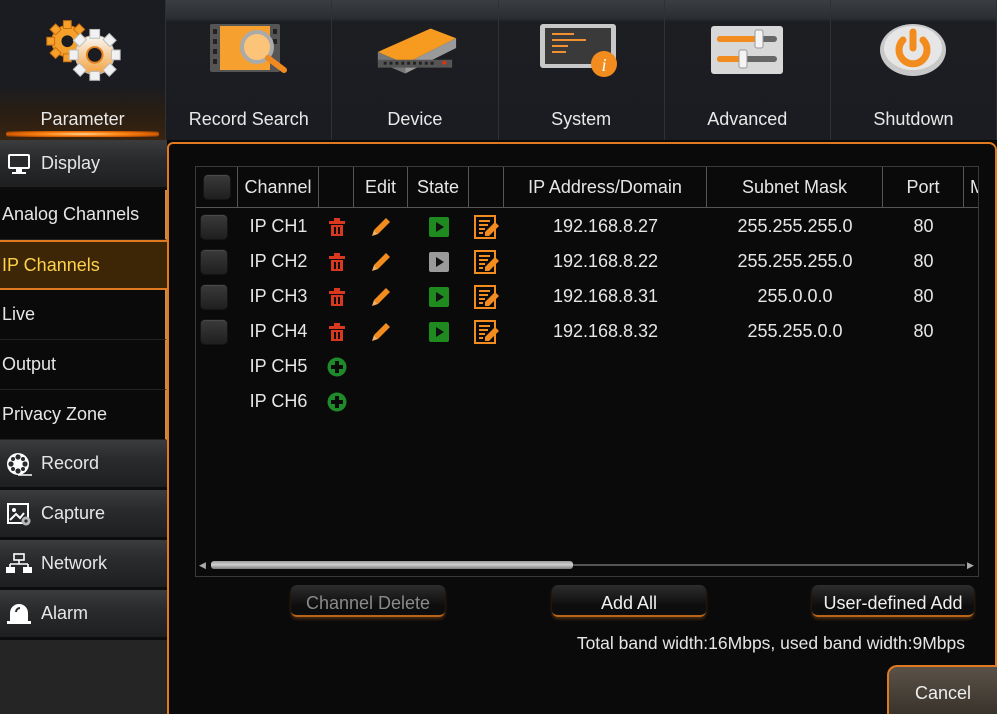  I want to click on tab-label: Record Search, so click(248, 119).